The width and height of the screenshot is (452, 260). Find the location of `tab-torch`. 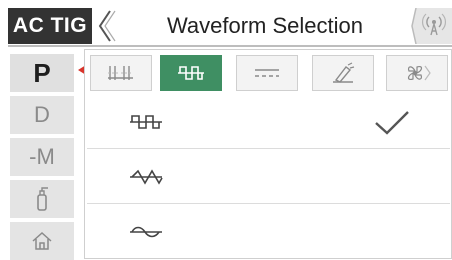

tab-torch is located at coordinates (343, 73).